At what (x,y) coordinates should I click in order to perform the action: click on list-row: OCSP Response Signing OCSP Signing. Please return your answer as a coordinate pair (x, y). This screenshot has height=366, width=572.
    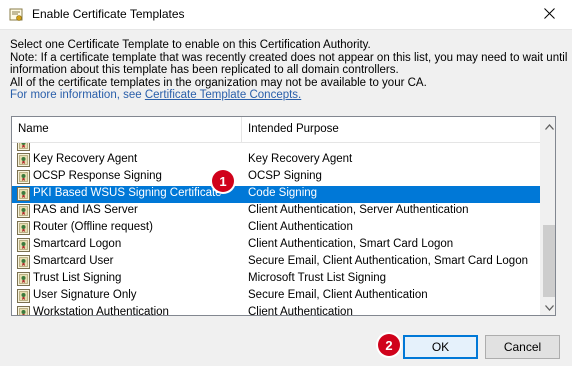
    Looking at the image, I should click on (276, 177).